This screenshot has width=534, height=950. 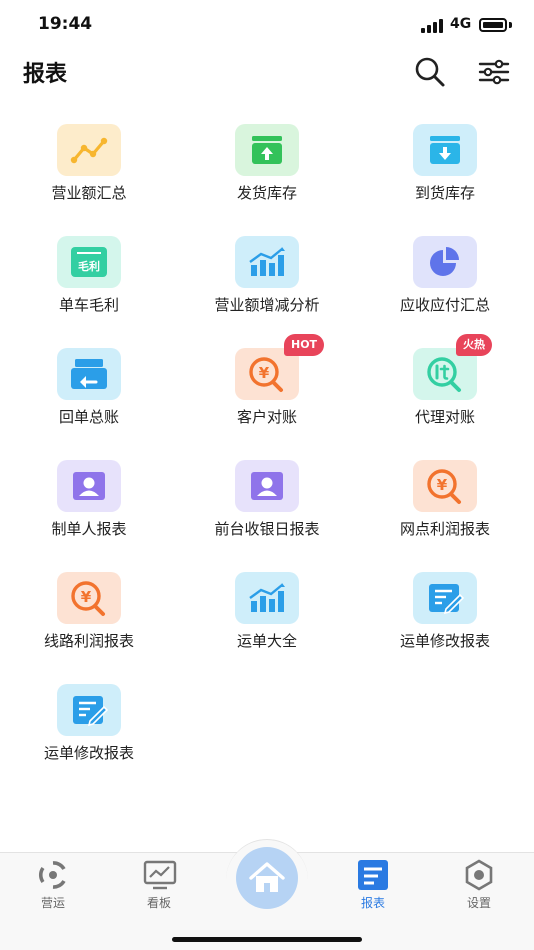 I want to click on report-label: 单车毛利, so click(x=88, y=305).